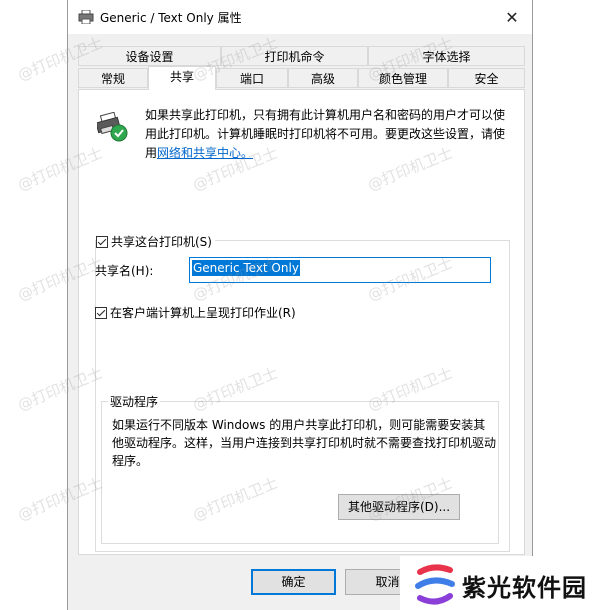 This screenshot has width=600, height=610. What do you see at coordinates (403, 78) in the screenshot?
I see `tab-color-management: 颜色管理` at bounding box center [403, 78].